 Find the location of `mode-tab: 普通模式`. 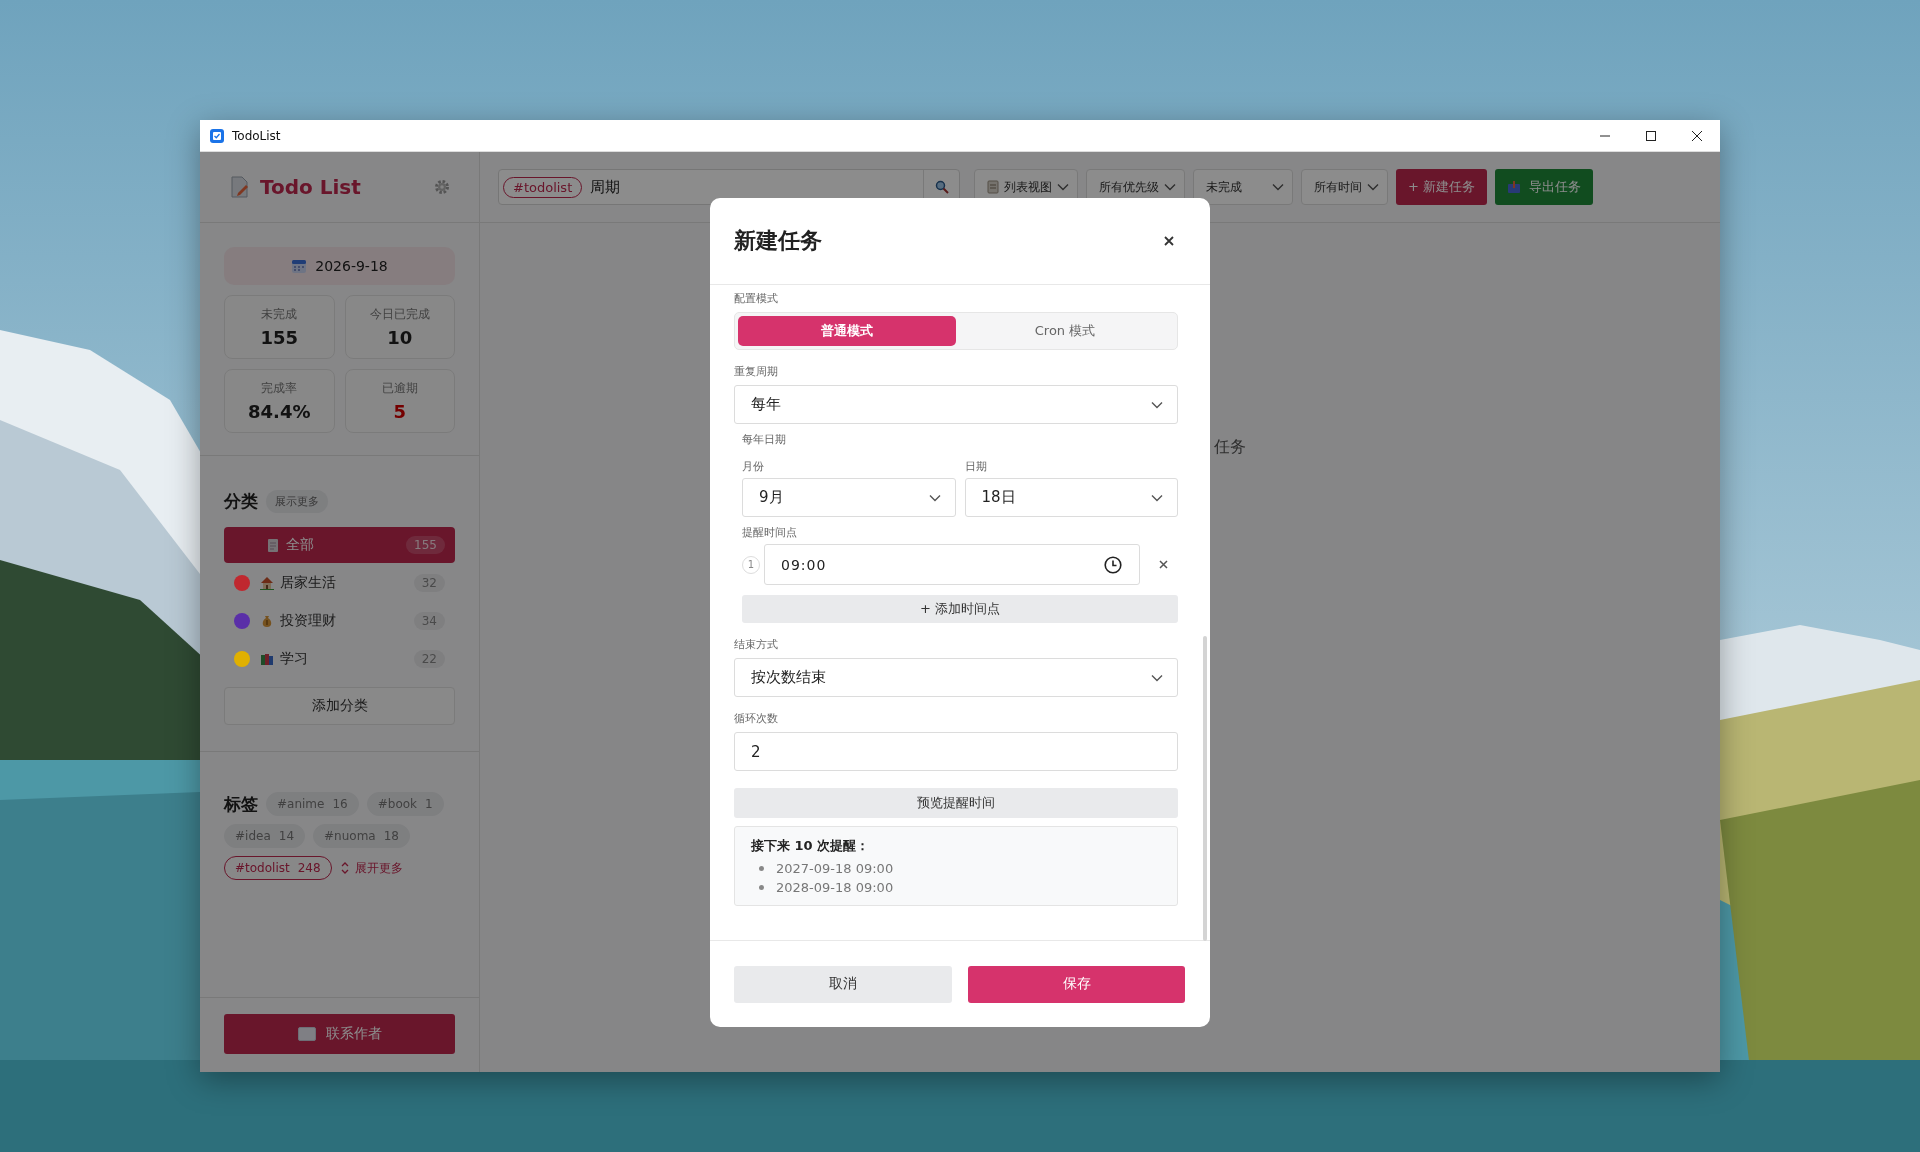

mode-tab: 普通模式 is located at coordinates (847, 331).